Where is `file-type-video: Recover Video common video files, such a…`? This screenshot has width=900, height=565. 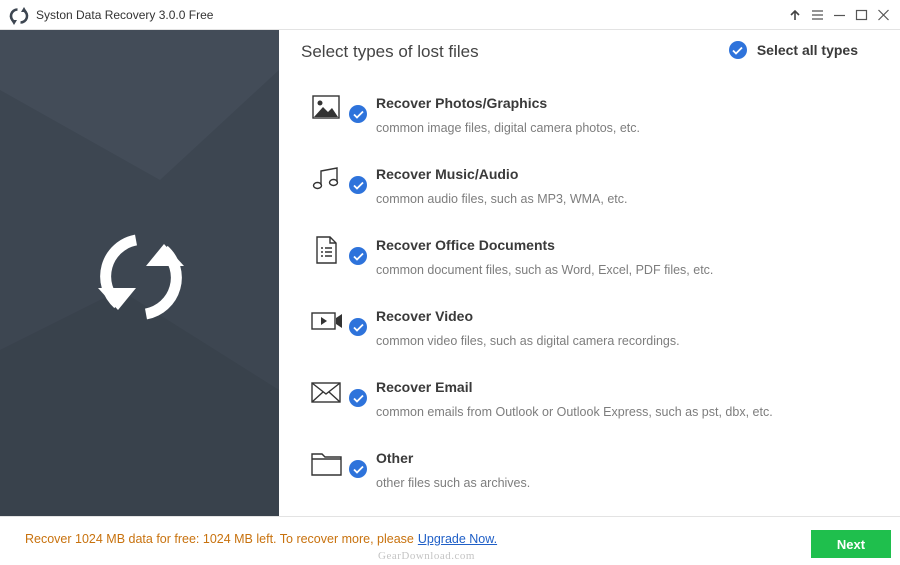 file-type-video: Recover Video common video files, such a… is located at coordinates (591, 340).